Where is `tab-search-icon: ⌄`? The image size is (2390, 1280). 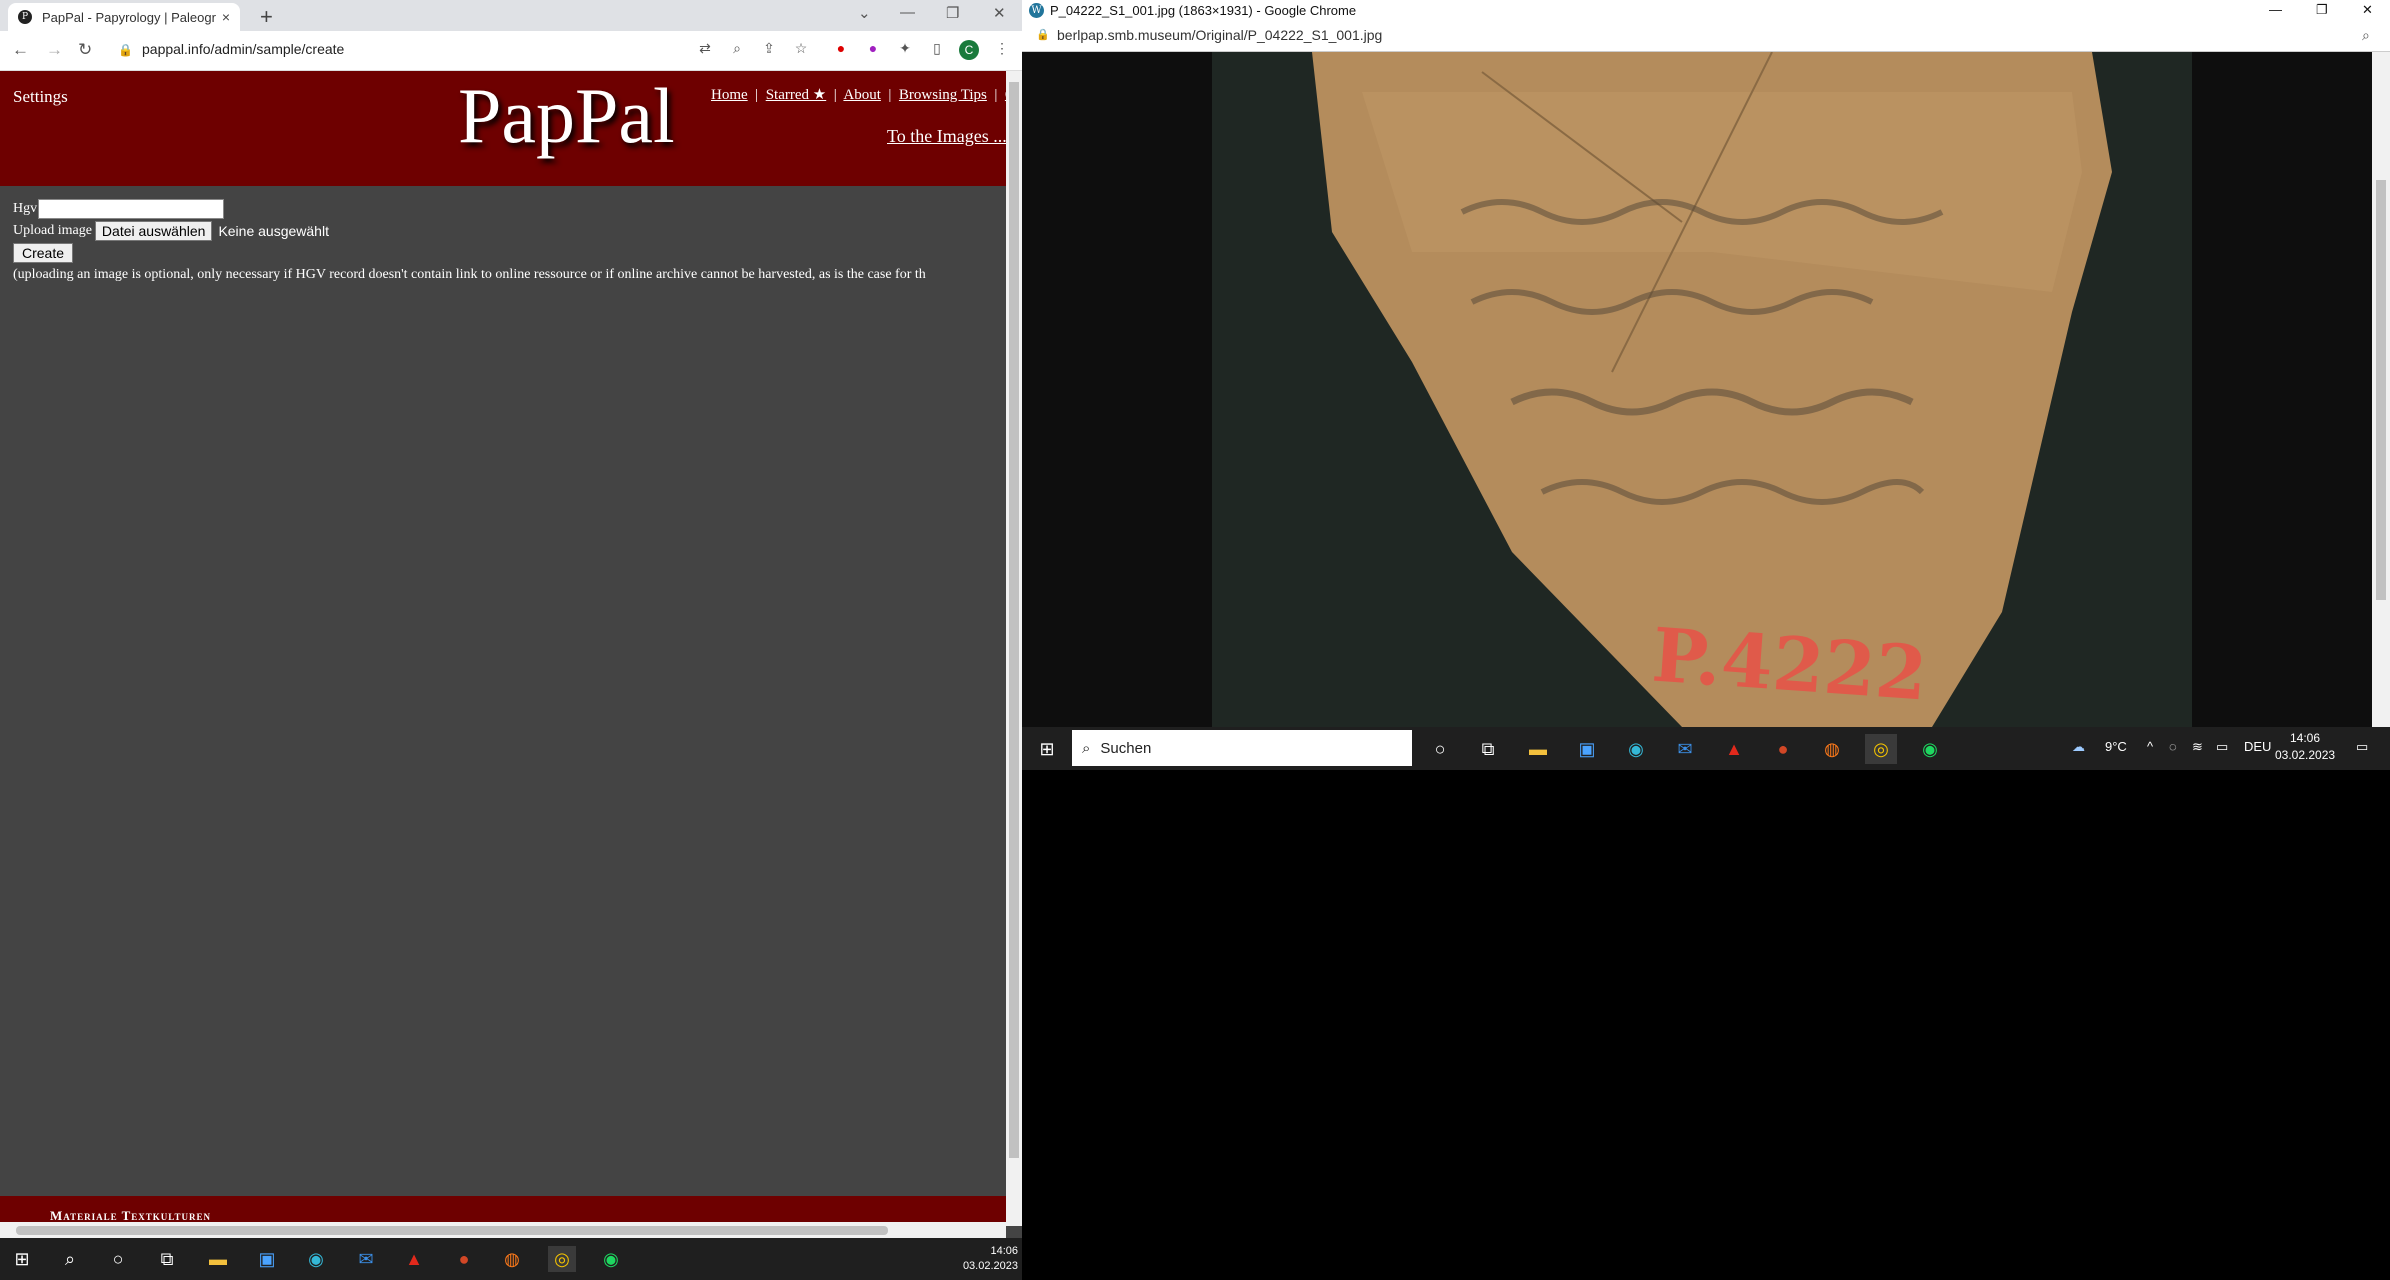
tab-search-icon: ⌄ is located at coordinates (864, 13).